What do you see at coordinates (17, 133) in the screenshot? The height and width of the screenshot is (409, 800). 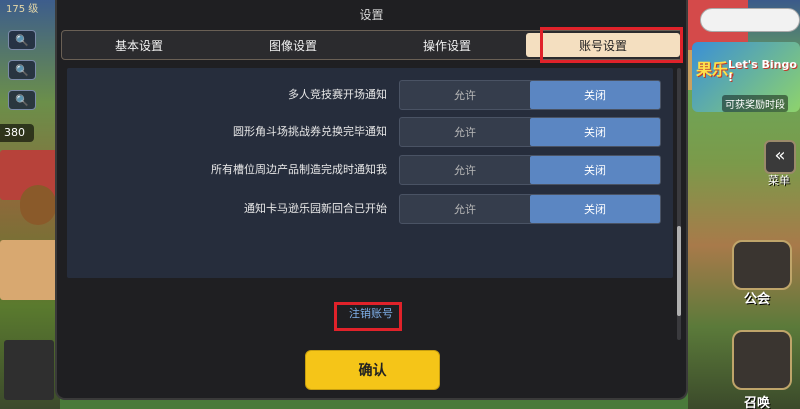 I see `coin-counter: 380` at bounding box center [17, 133].